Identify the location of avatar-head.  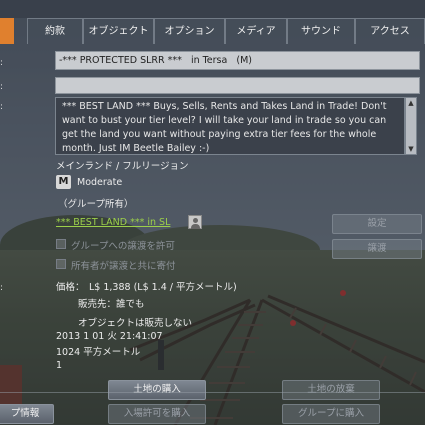
(195, 220).